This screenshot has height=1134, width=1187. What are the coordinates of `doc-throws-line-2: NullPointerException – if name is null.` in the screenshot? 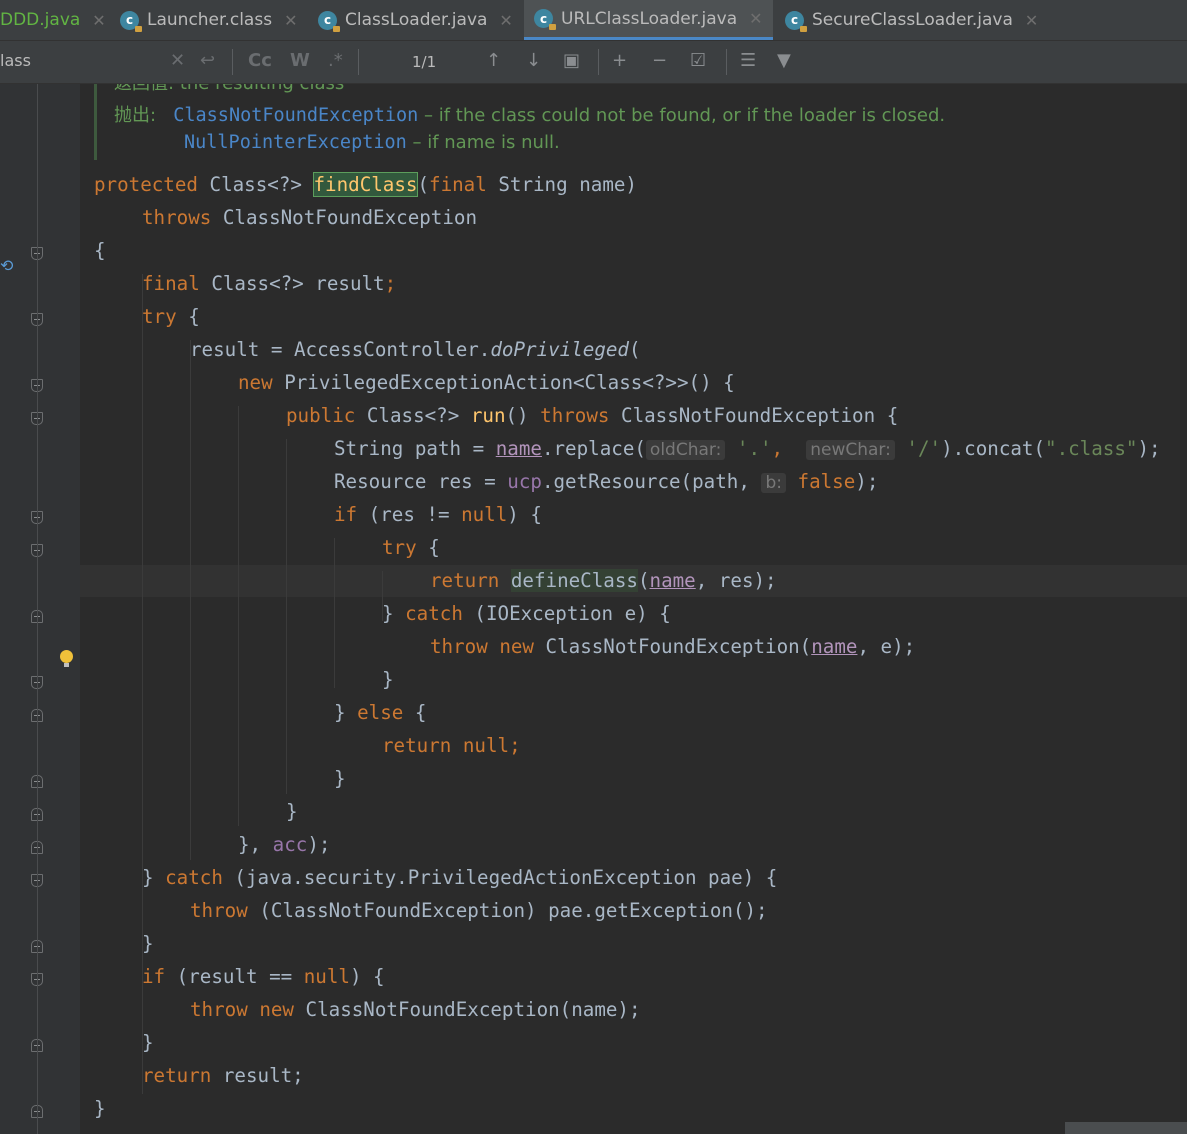 It's located at (372, 142).